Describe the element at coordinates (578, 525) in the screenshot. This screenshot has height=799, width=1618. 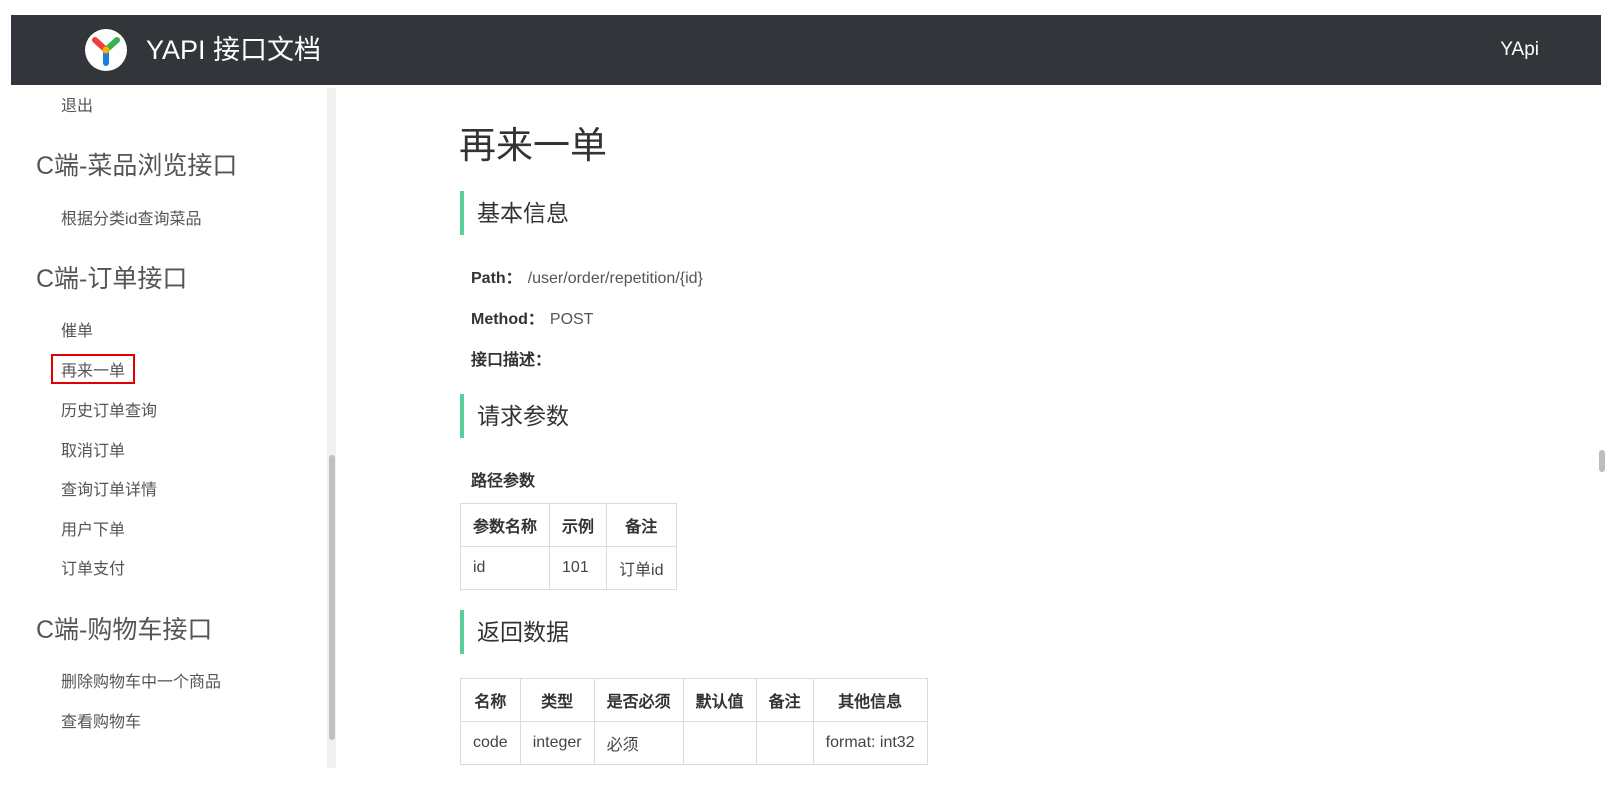
I see `table-header-cell: 示例` at that location.